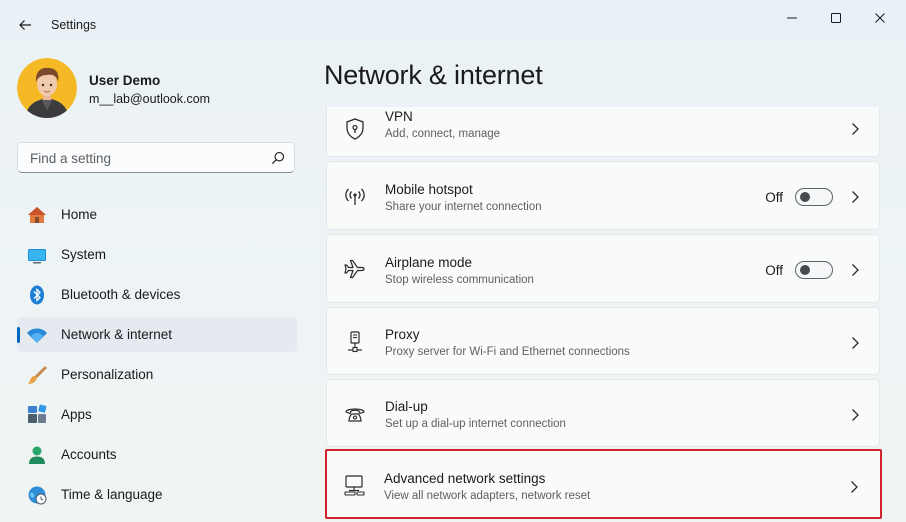 The image size is (906, 522). I want to click on sidebar-item-label: Personalization, so click(107, 374).